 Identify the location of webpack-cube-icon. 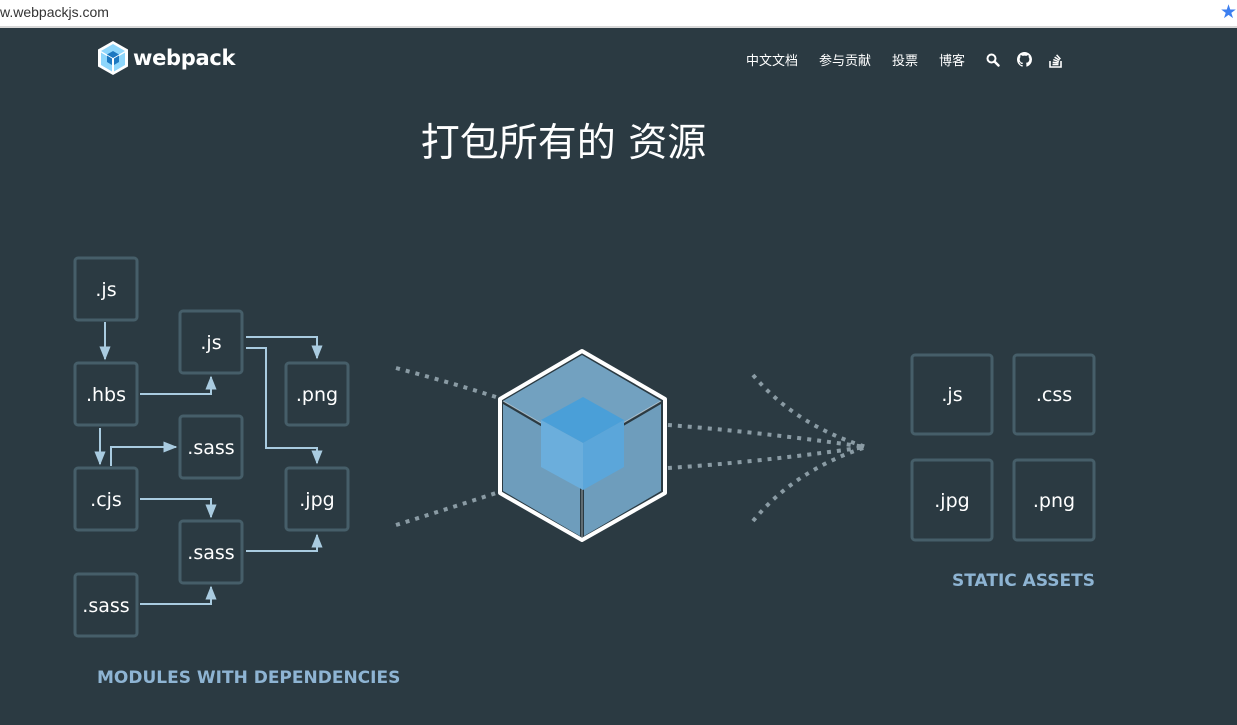
(582, 445).